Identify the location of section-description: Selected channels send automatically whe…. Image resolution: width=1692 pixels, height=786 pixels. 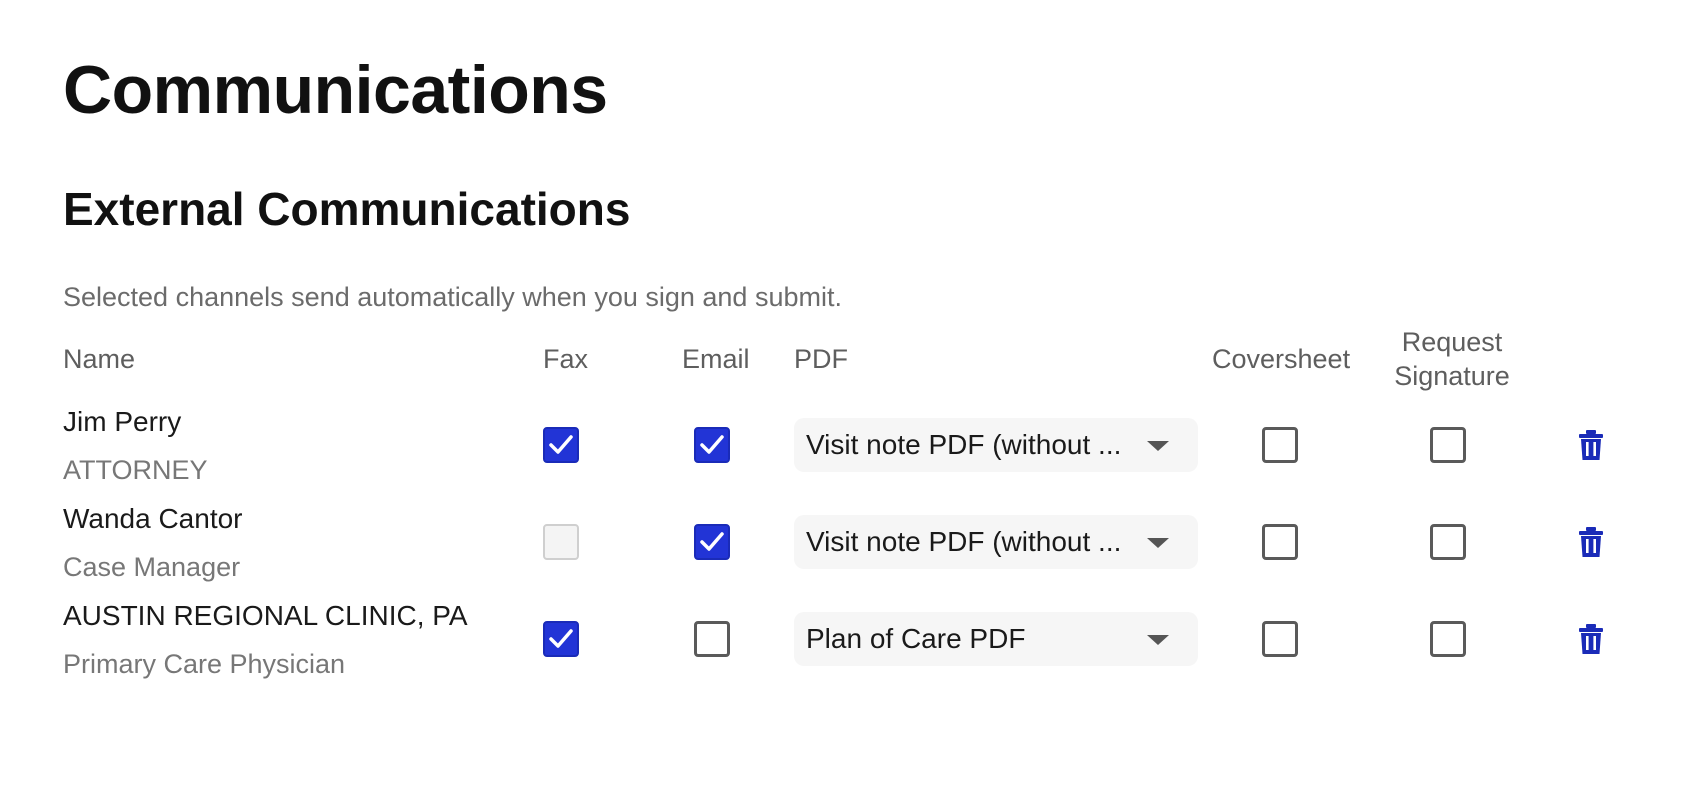
(452, 297).